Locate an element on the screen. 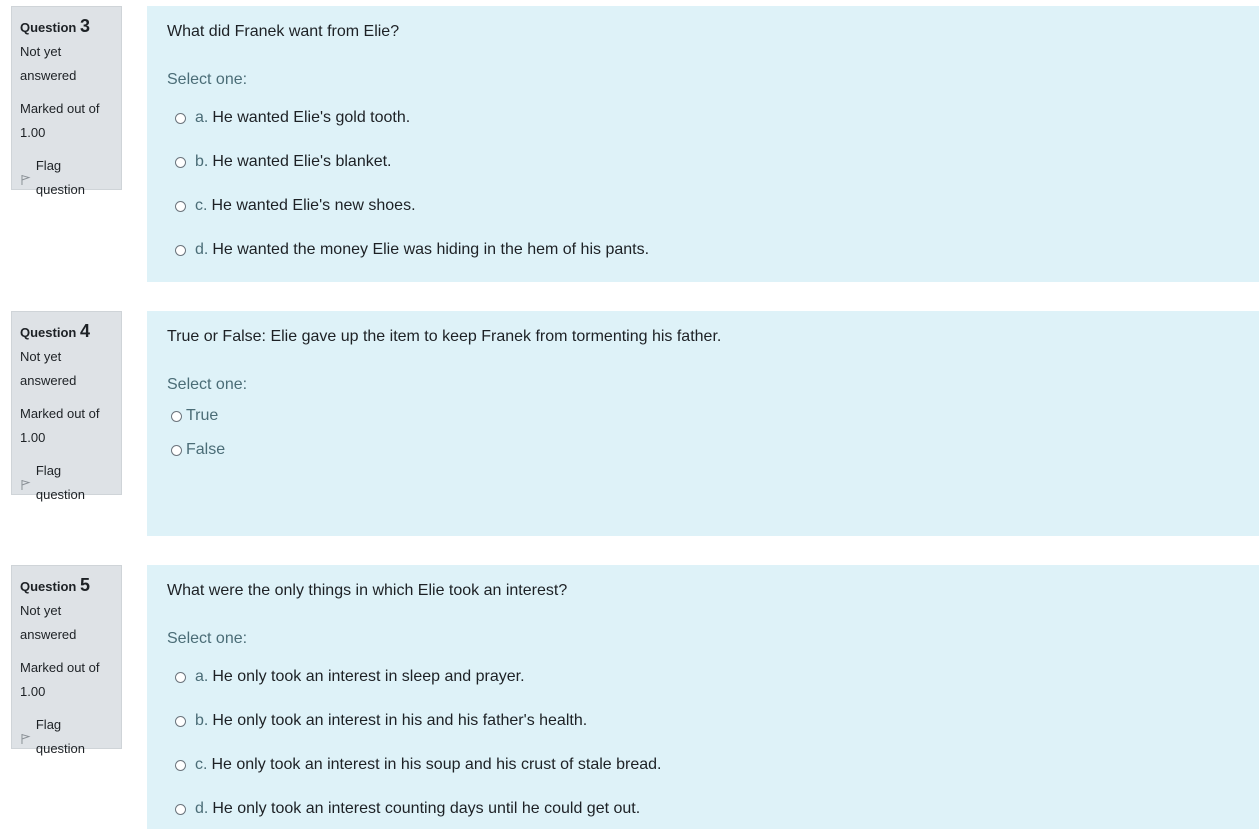  answer-option-a: a. He wanted Elie's gold tooth. is located at coordinates (707, 118).